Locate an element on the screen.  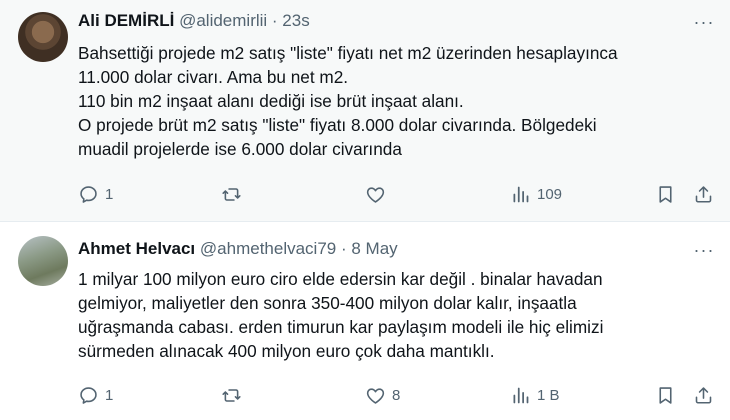
like-button is located at coordinates (378, 194).